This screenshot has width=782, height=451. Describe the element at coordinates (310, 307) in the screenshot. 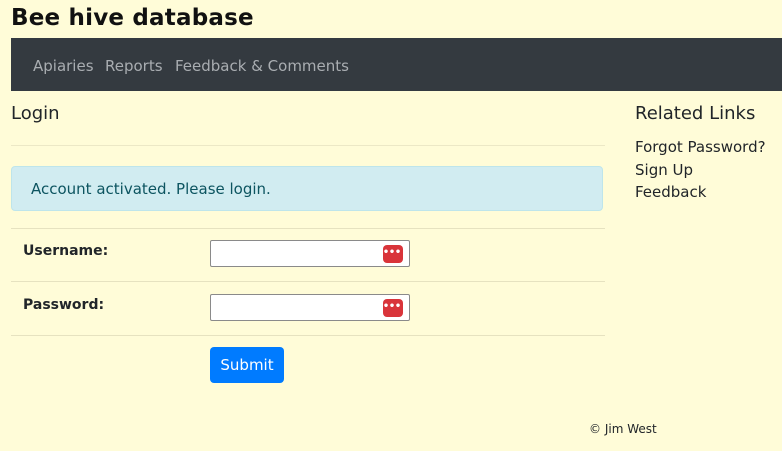

I see `password-input: •••|` at that location.